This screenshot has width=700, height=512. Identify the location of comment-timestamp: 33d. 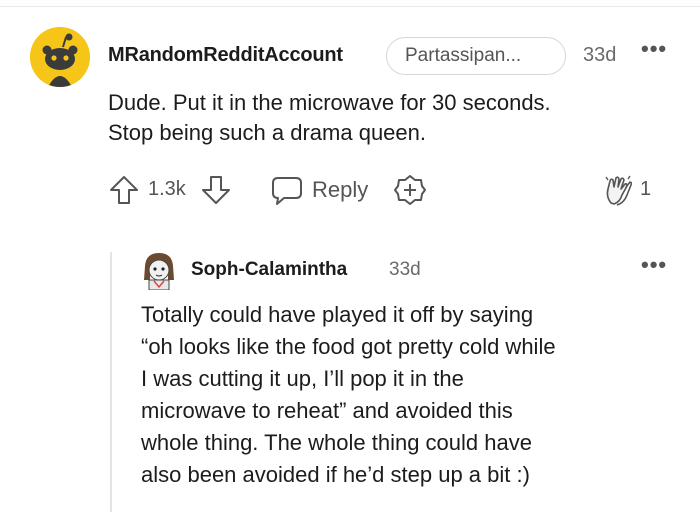
(599, 55).